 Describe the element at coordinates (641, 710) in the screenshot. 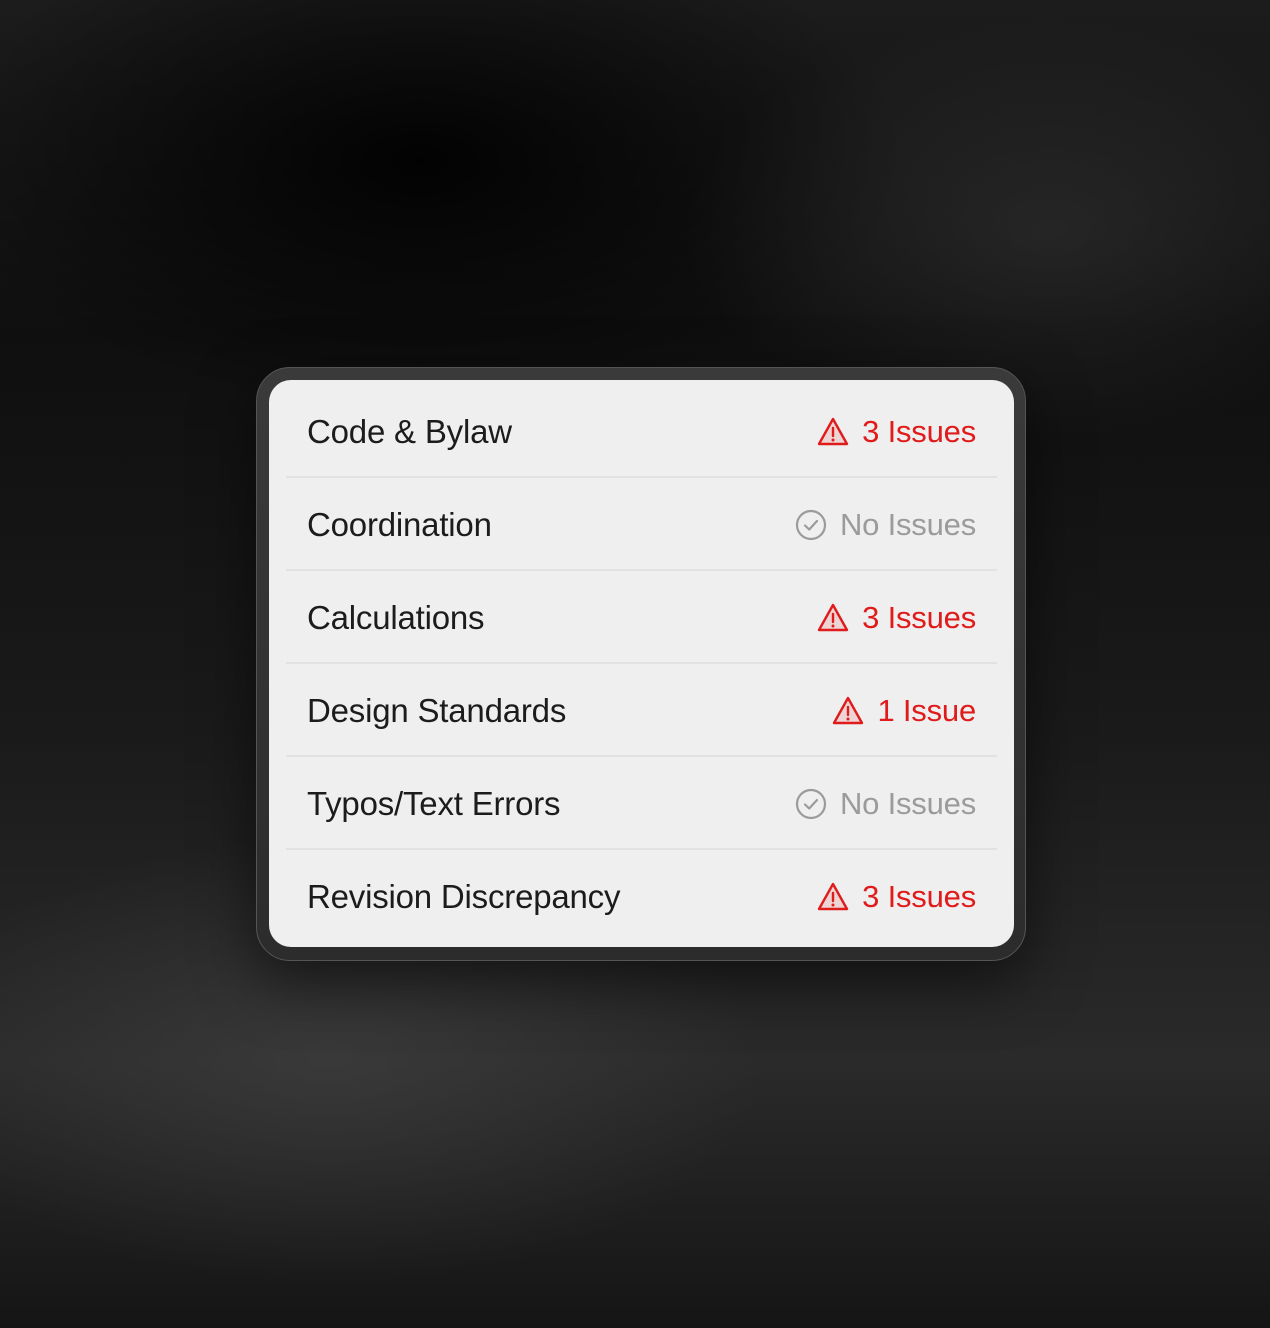

I see `list-item-design-standards: Design Standards 1 Issue` at that location.